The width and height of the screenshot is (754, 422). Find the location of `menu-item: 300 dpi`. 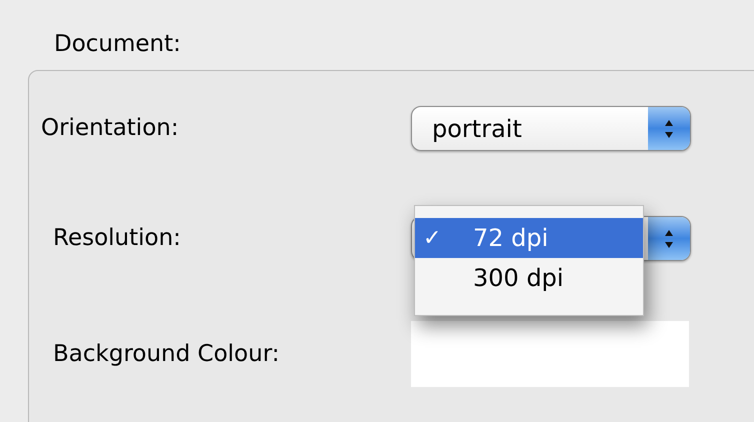

menu-item: 300 dpi is located at coordinates (529, 278).